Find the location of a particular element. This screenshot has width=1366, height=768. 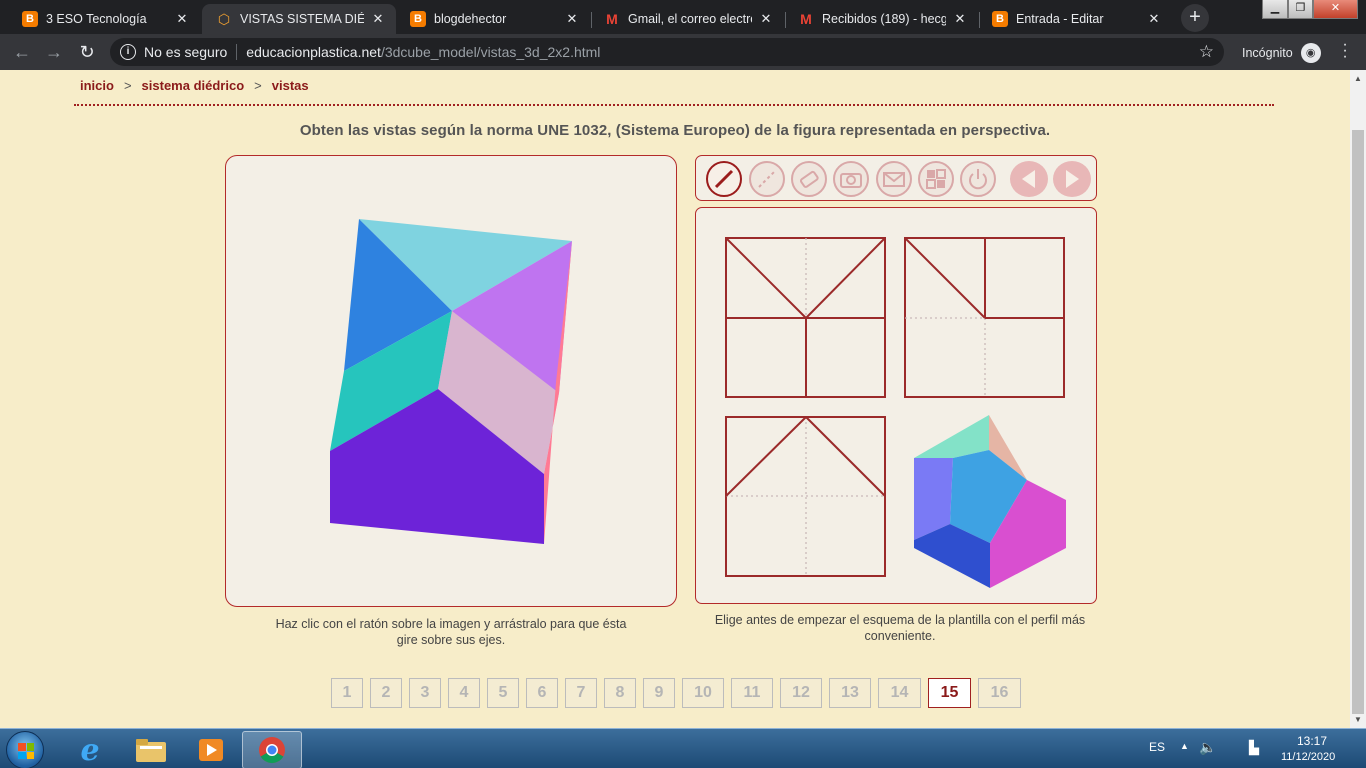

tab-title: Recibidos (189) - hecgon is located at coordinates (884, 19).